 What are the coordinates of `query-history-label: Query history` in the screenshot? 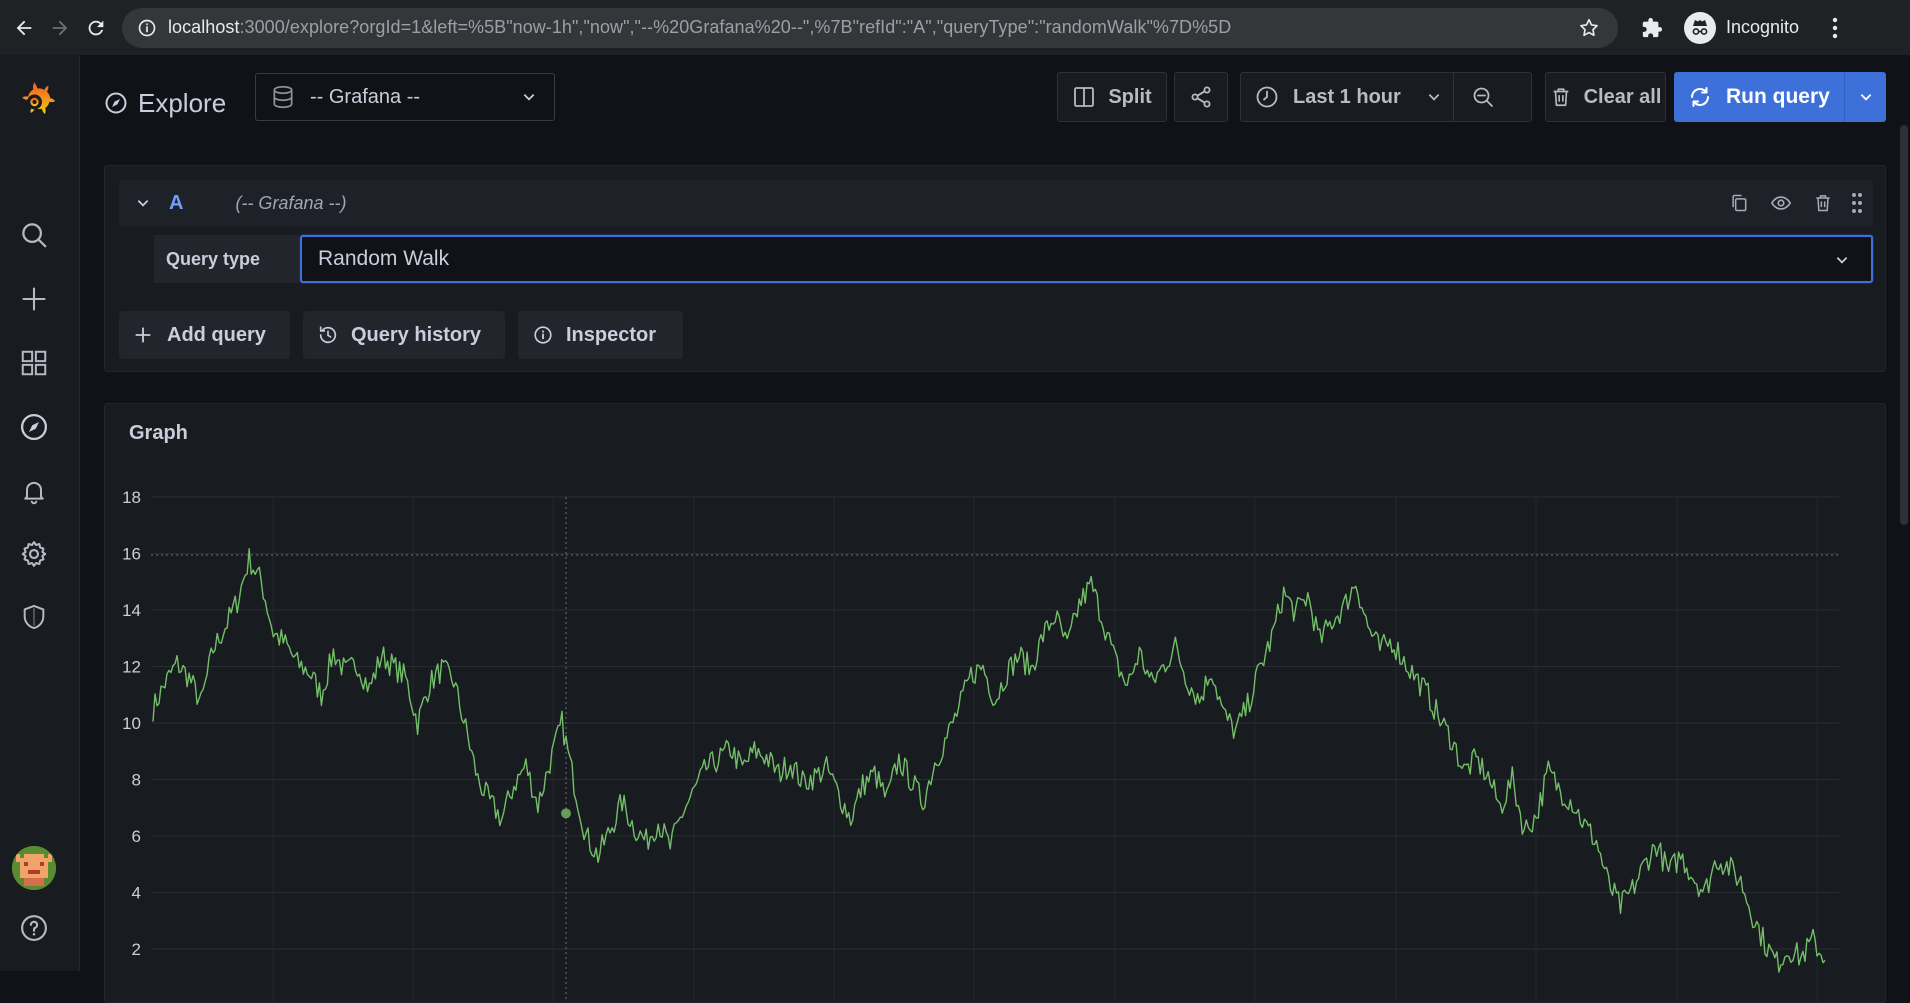 It's located at (416, 334).